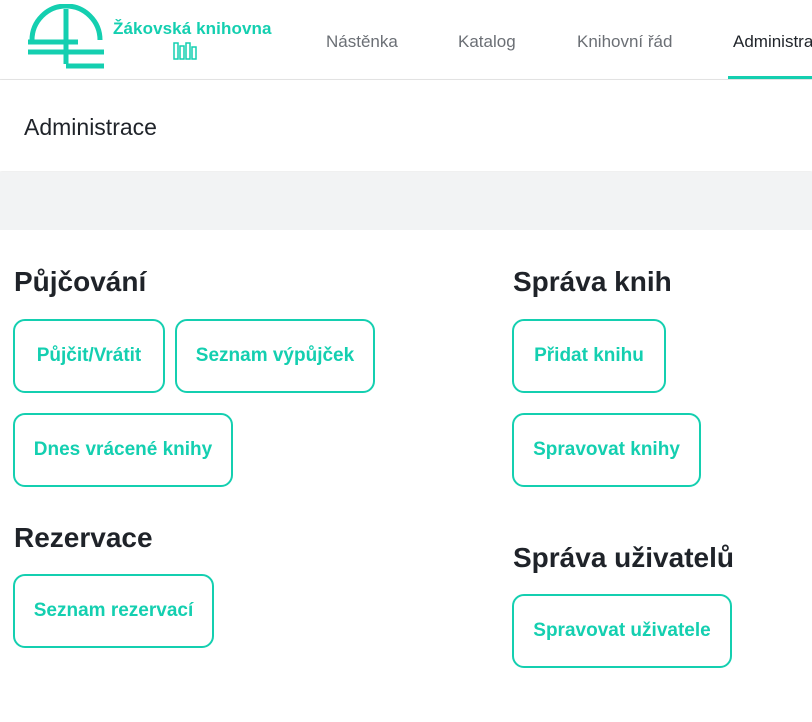 The width and height of the screenshot is (812, 722). What do you see at coordinates (145, 39) in the screenshot?
I see `brand-logo: Žákovská knihovna` at bounding box center [145, 39].